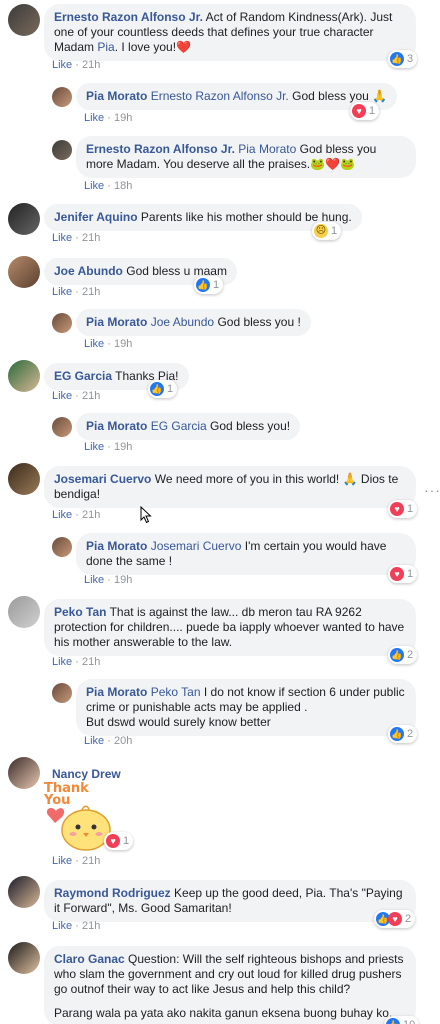 The height and width of the screenshot is (1024, 440). I want to click on pray-emoji: 🙏, so click(380, 96).